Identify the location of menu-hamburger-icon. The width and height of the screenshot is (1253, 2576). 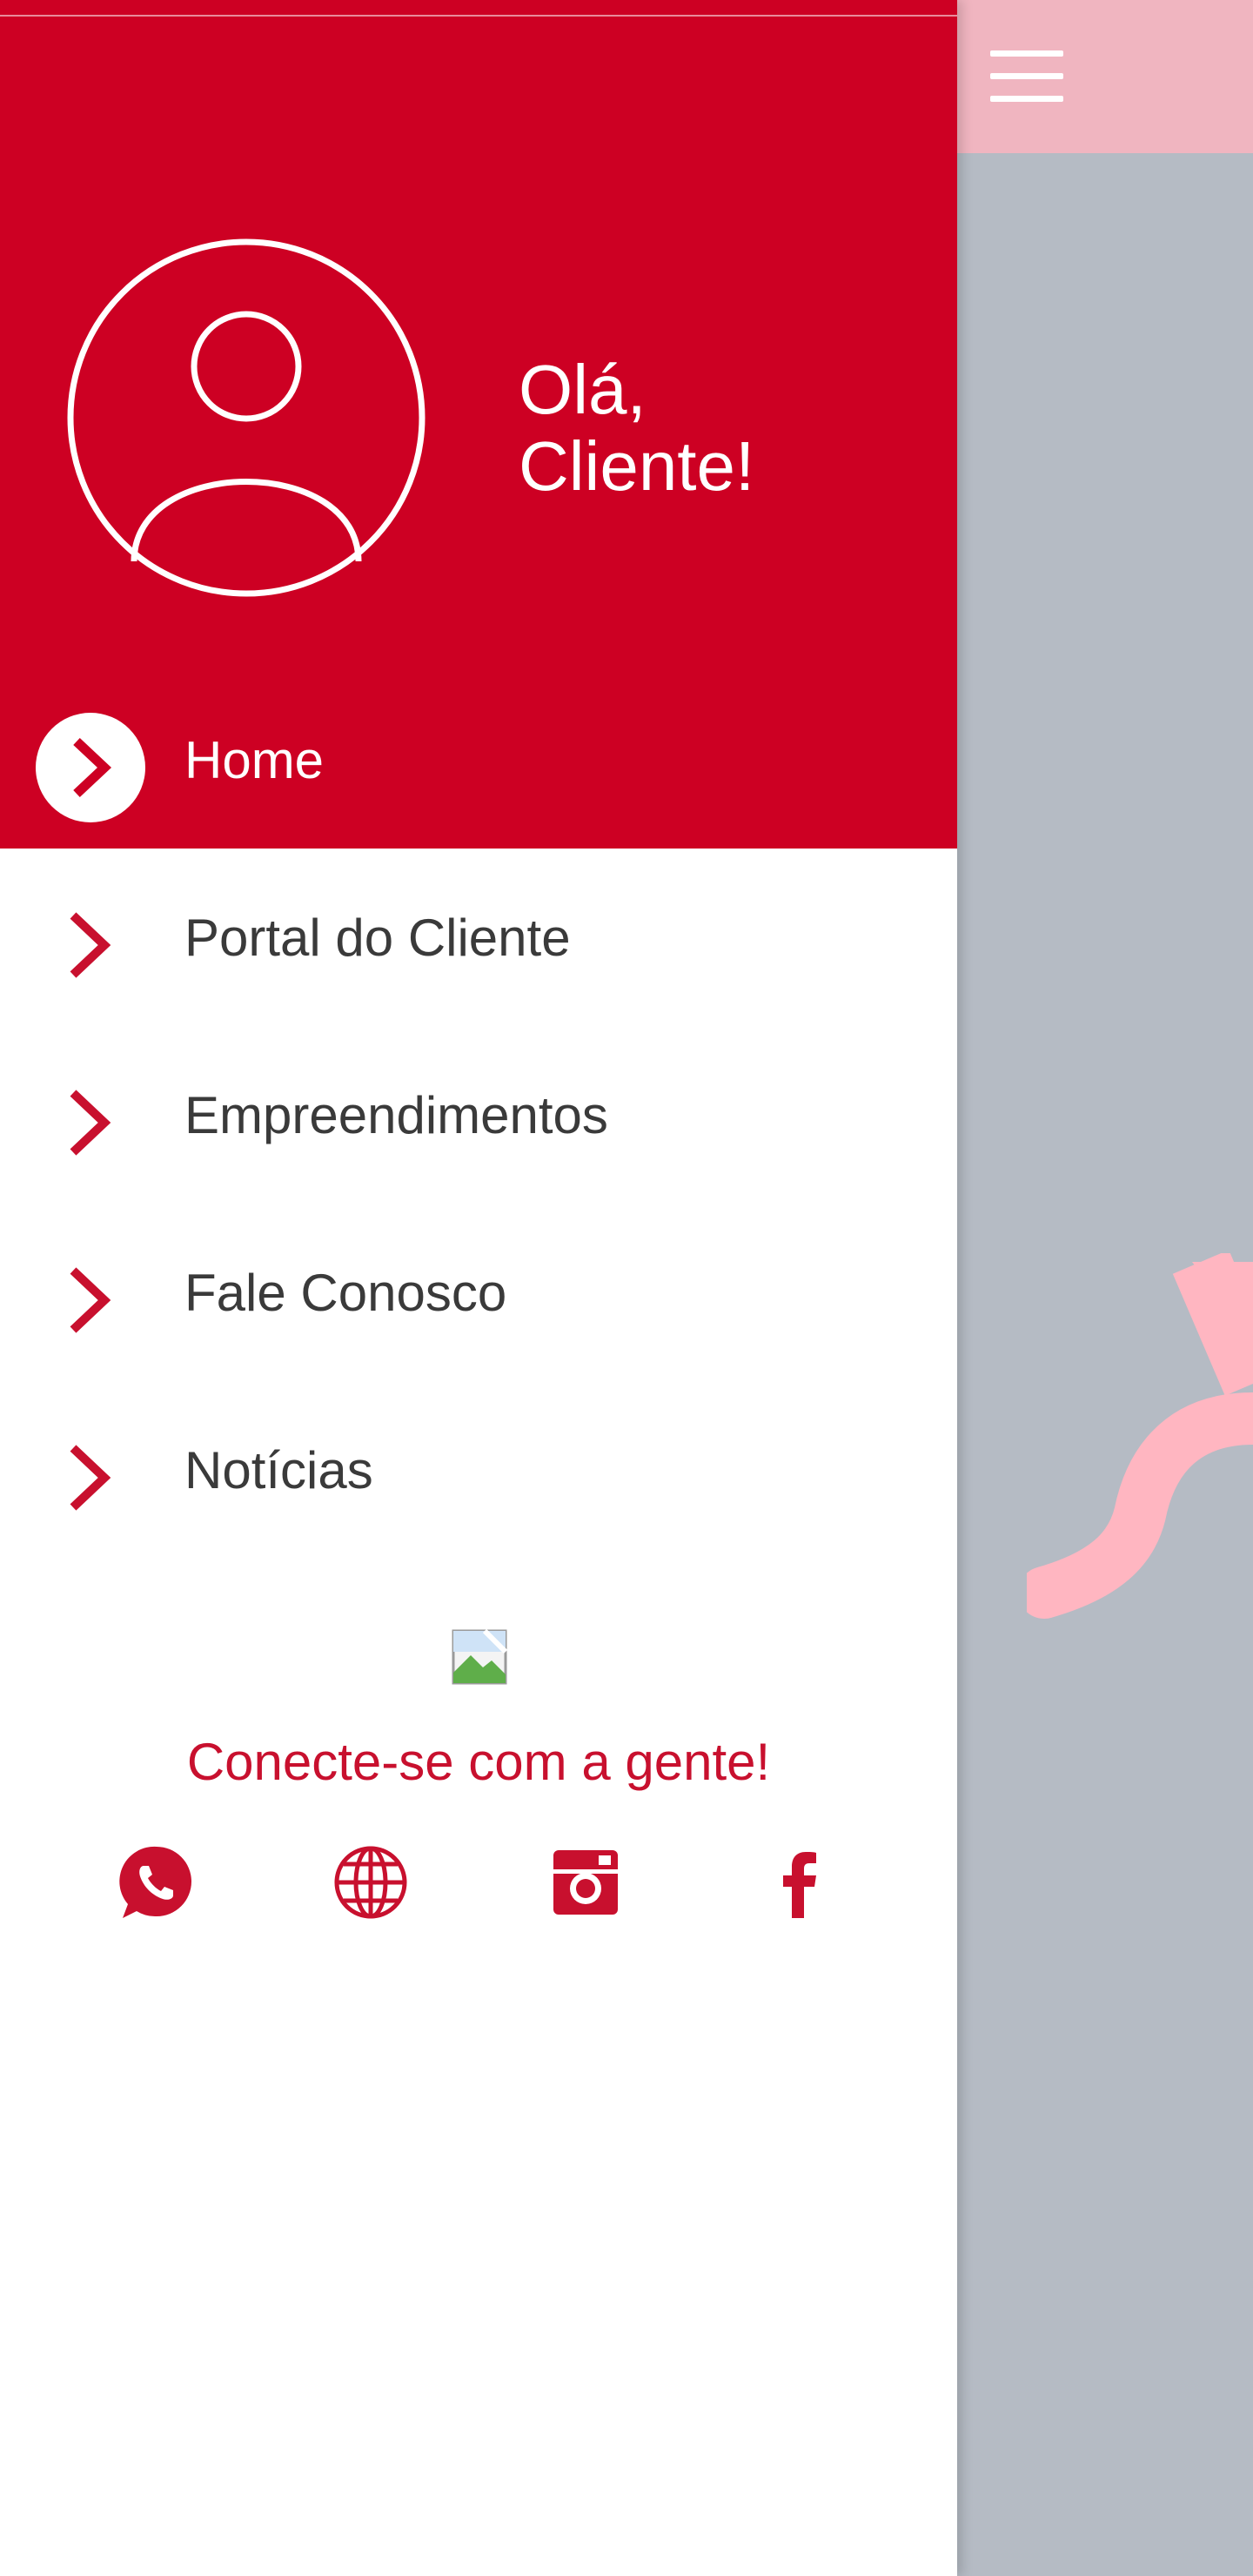
(1026, 77).